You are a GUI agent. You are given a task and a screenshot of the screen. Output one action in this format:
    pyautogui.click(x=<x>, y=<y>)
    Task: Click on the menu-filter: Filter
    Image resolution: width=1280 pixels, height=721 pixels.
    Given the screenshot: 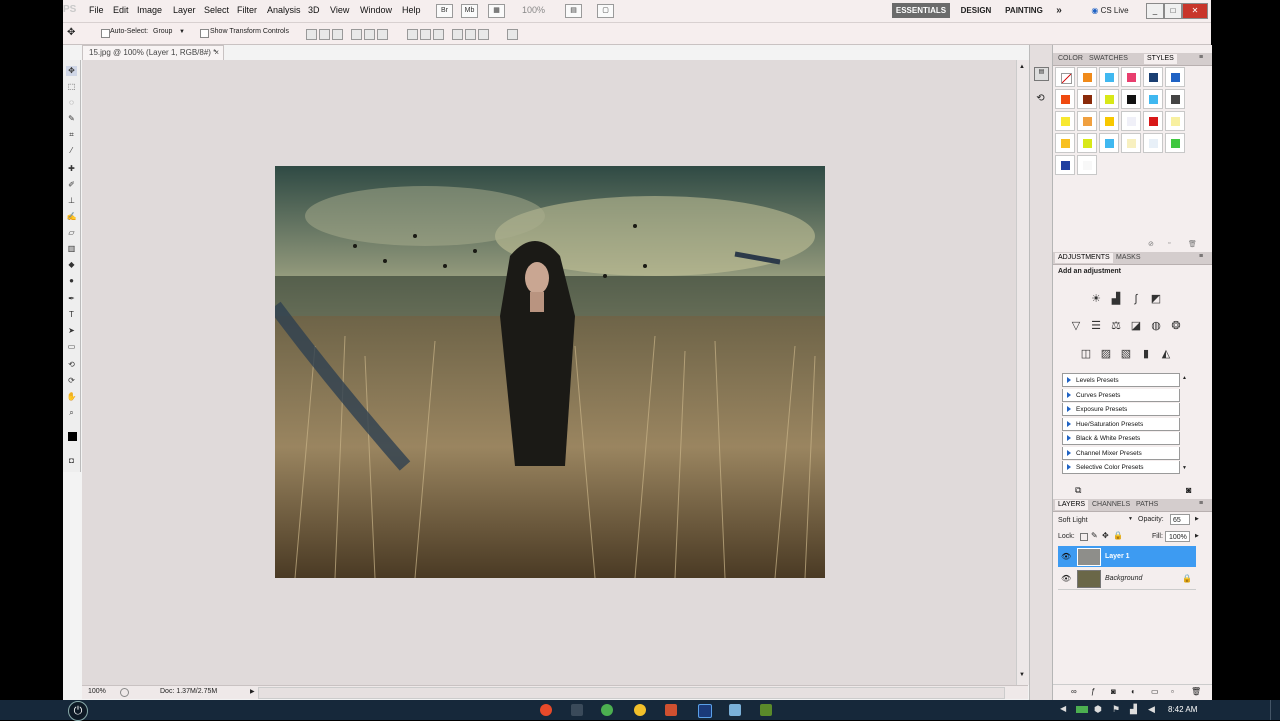 What is the action you would take?
    pyautogui.click(x=247, y=10)
    